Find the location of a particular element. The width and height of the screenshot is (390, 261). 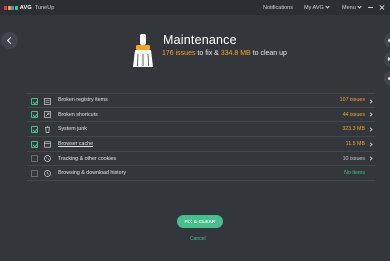

list-item: Tracking & other cookies 10 issues is located at coordinates (201, 159).